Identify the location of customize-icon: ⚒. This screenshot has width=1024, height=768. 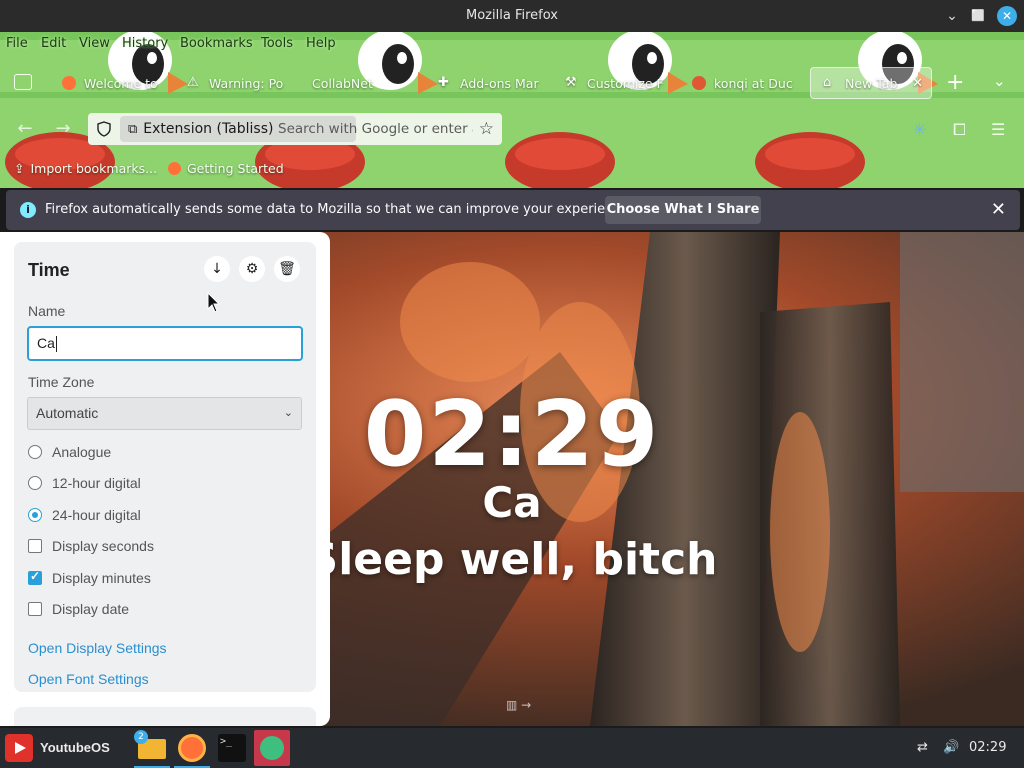
(571, 82).